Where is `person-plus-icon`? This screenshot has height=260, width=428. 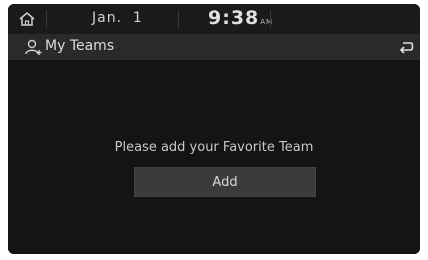 person-plus-icon is located at coordinates (33, 47).